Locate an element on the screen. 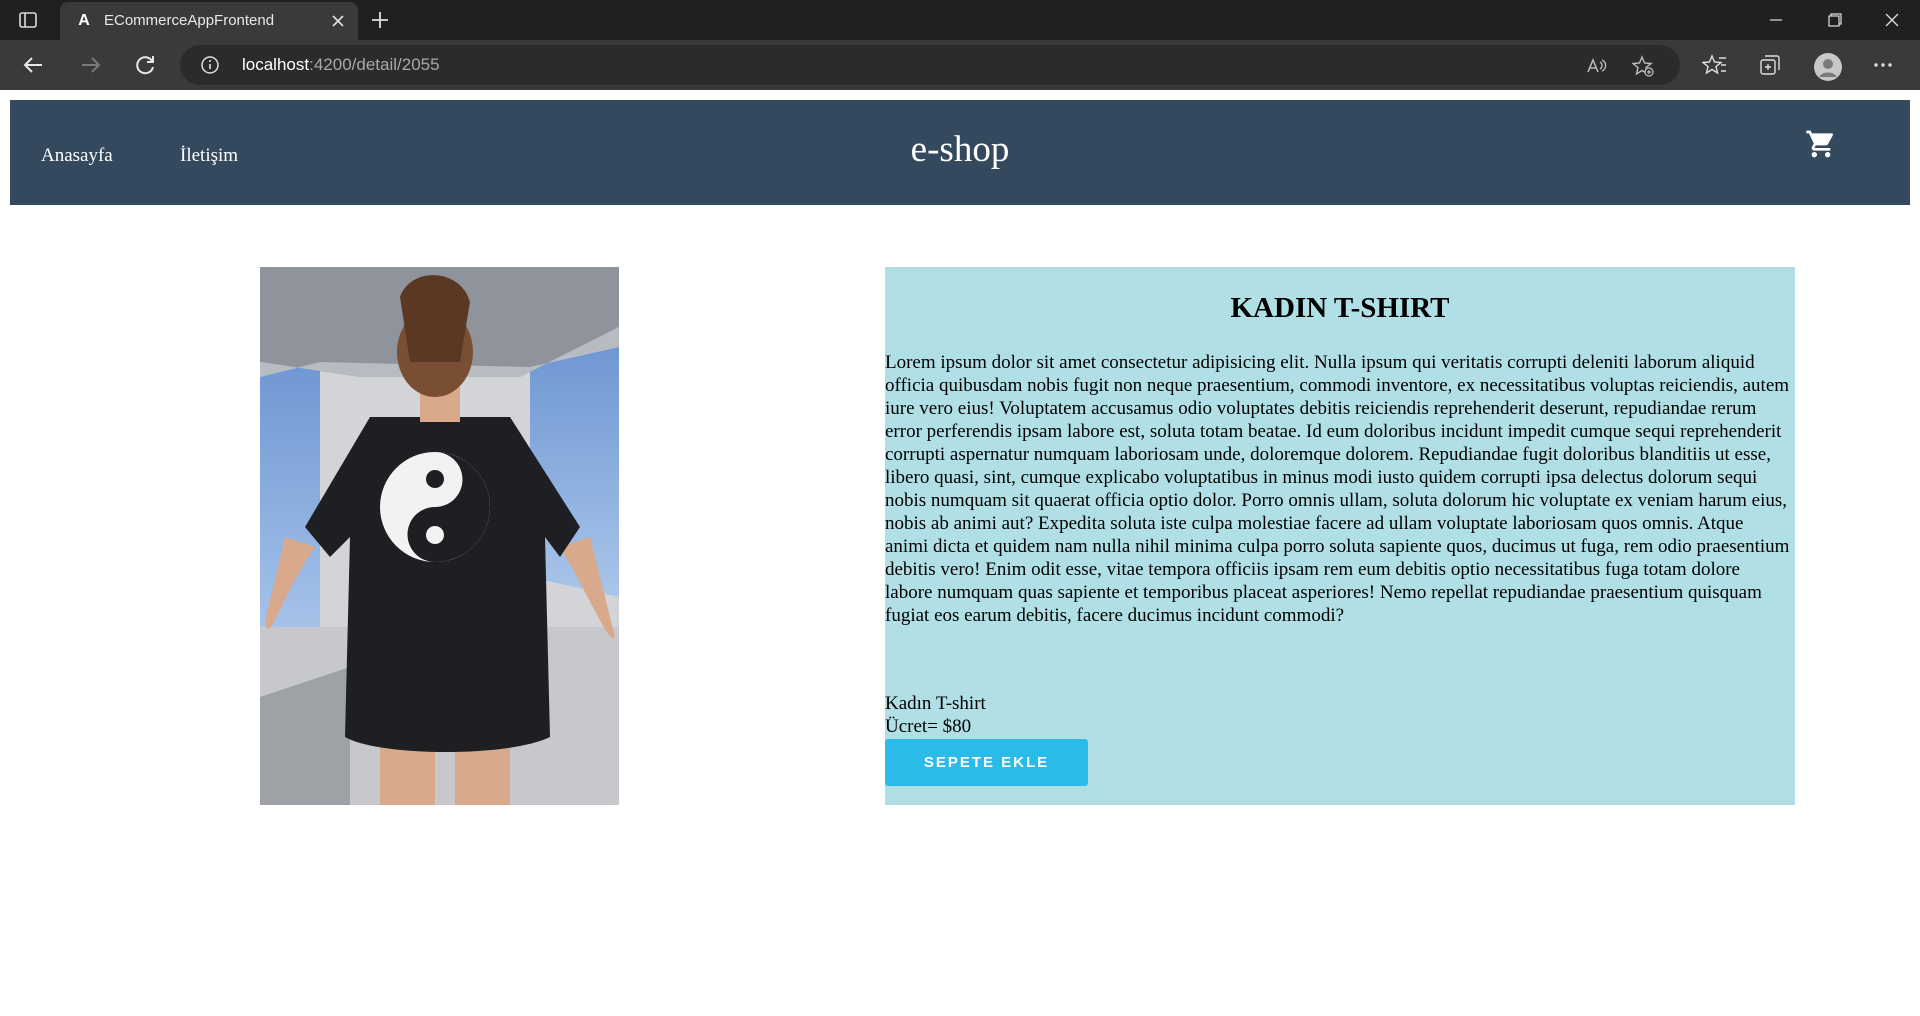  tab-actions-icon is located at coordinates (28, 20).